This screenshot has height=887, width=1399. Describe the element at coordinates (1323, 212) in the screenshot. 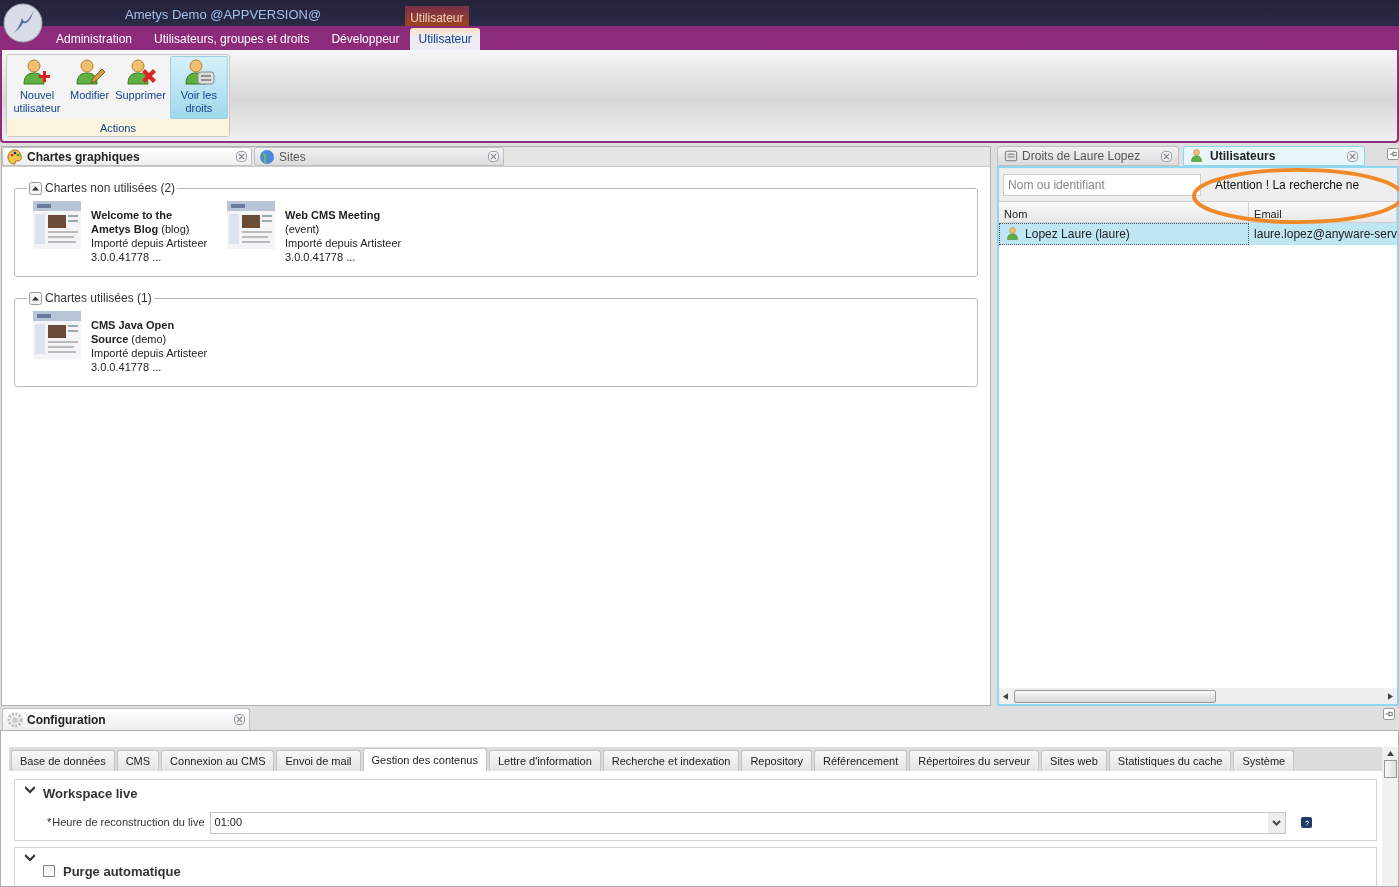

I see `column-header: Email` at that location.